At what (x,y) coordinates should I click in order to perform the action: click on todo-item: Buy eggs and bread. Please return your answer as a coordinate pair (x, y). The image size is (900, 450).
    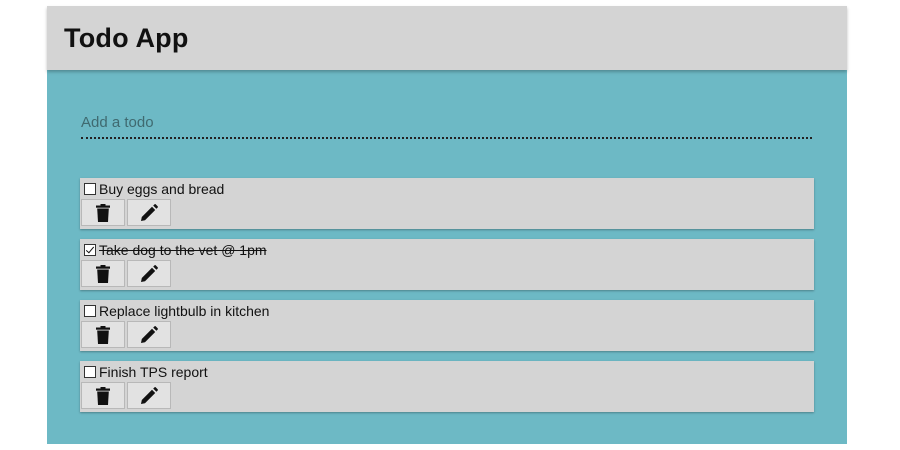
    Looking at the image, I should click on (447, 203).